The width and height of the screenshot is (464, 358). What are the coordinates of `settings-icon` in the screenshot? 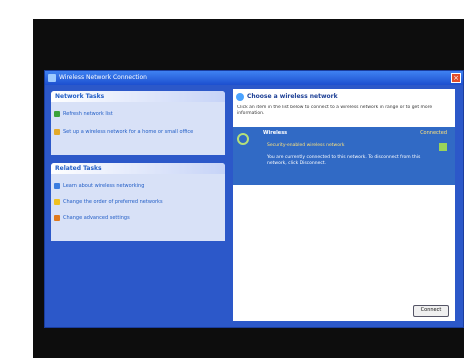 It's located at (57, 218).